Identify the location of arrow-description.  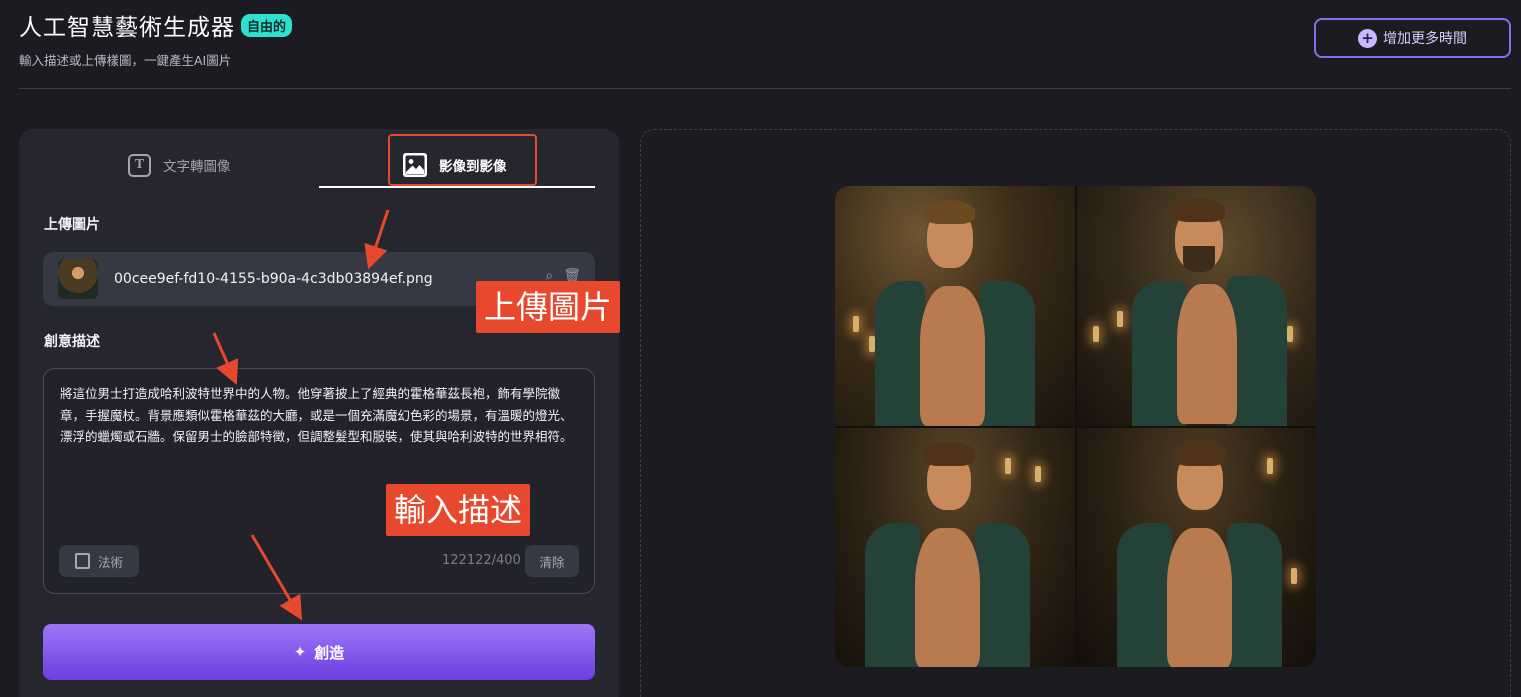
(225, 358).